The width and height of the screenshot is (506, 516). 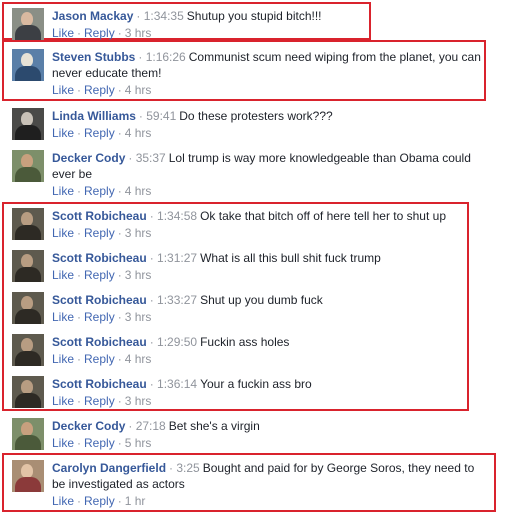 I want to click on comment-text: Bet she's a virgin, so click(x=214, y=426).